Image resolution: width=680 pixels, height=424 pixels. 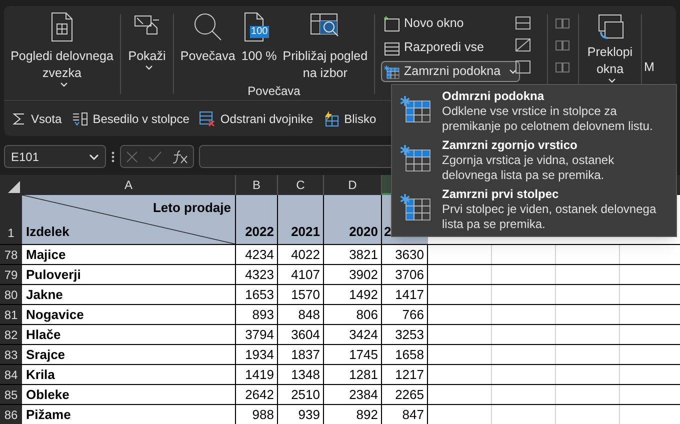 What do you see at coordinates (257, 219) in the screenshot?
I see `year-cell: 2022` at bounding box center [257, 219].